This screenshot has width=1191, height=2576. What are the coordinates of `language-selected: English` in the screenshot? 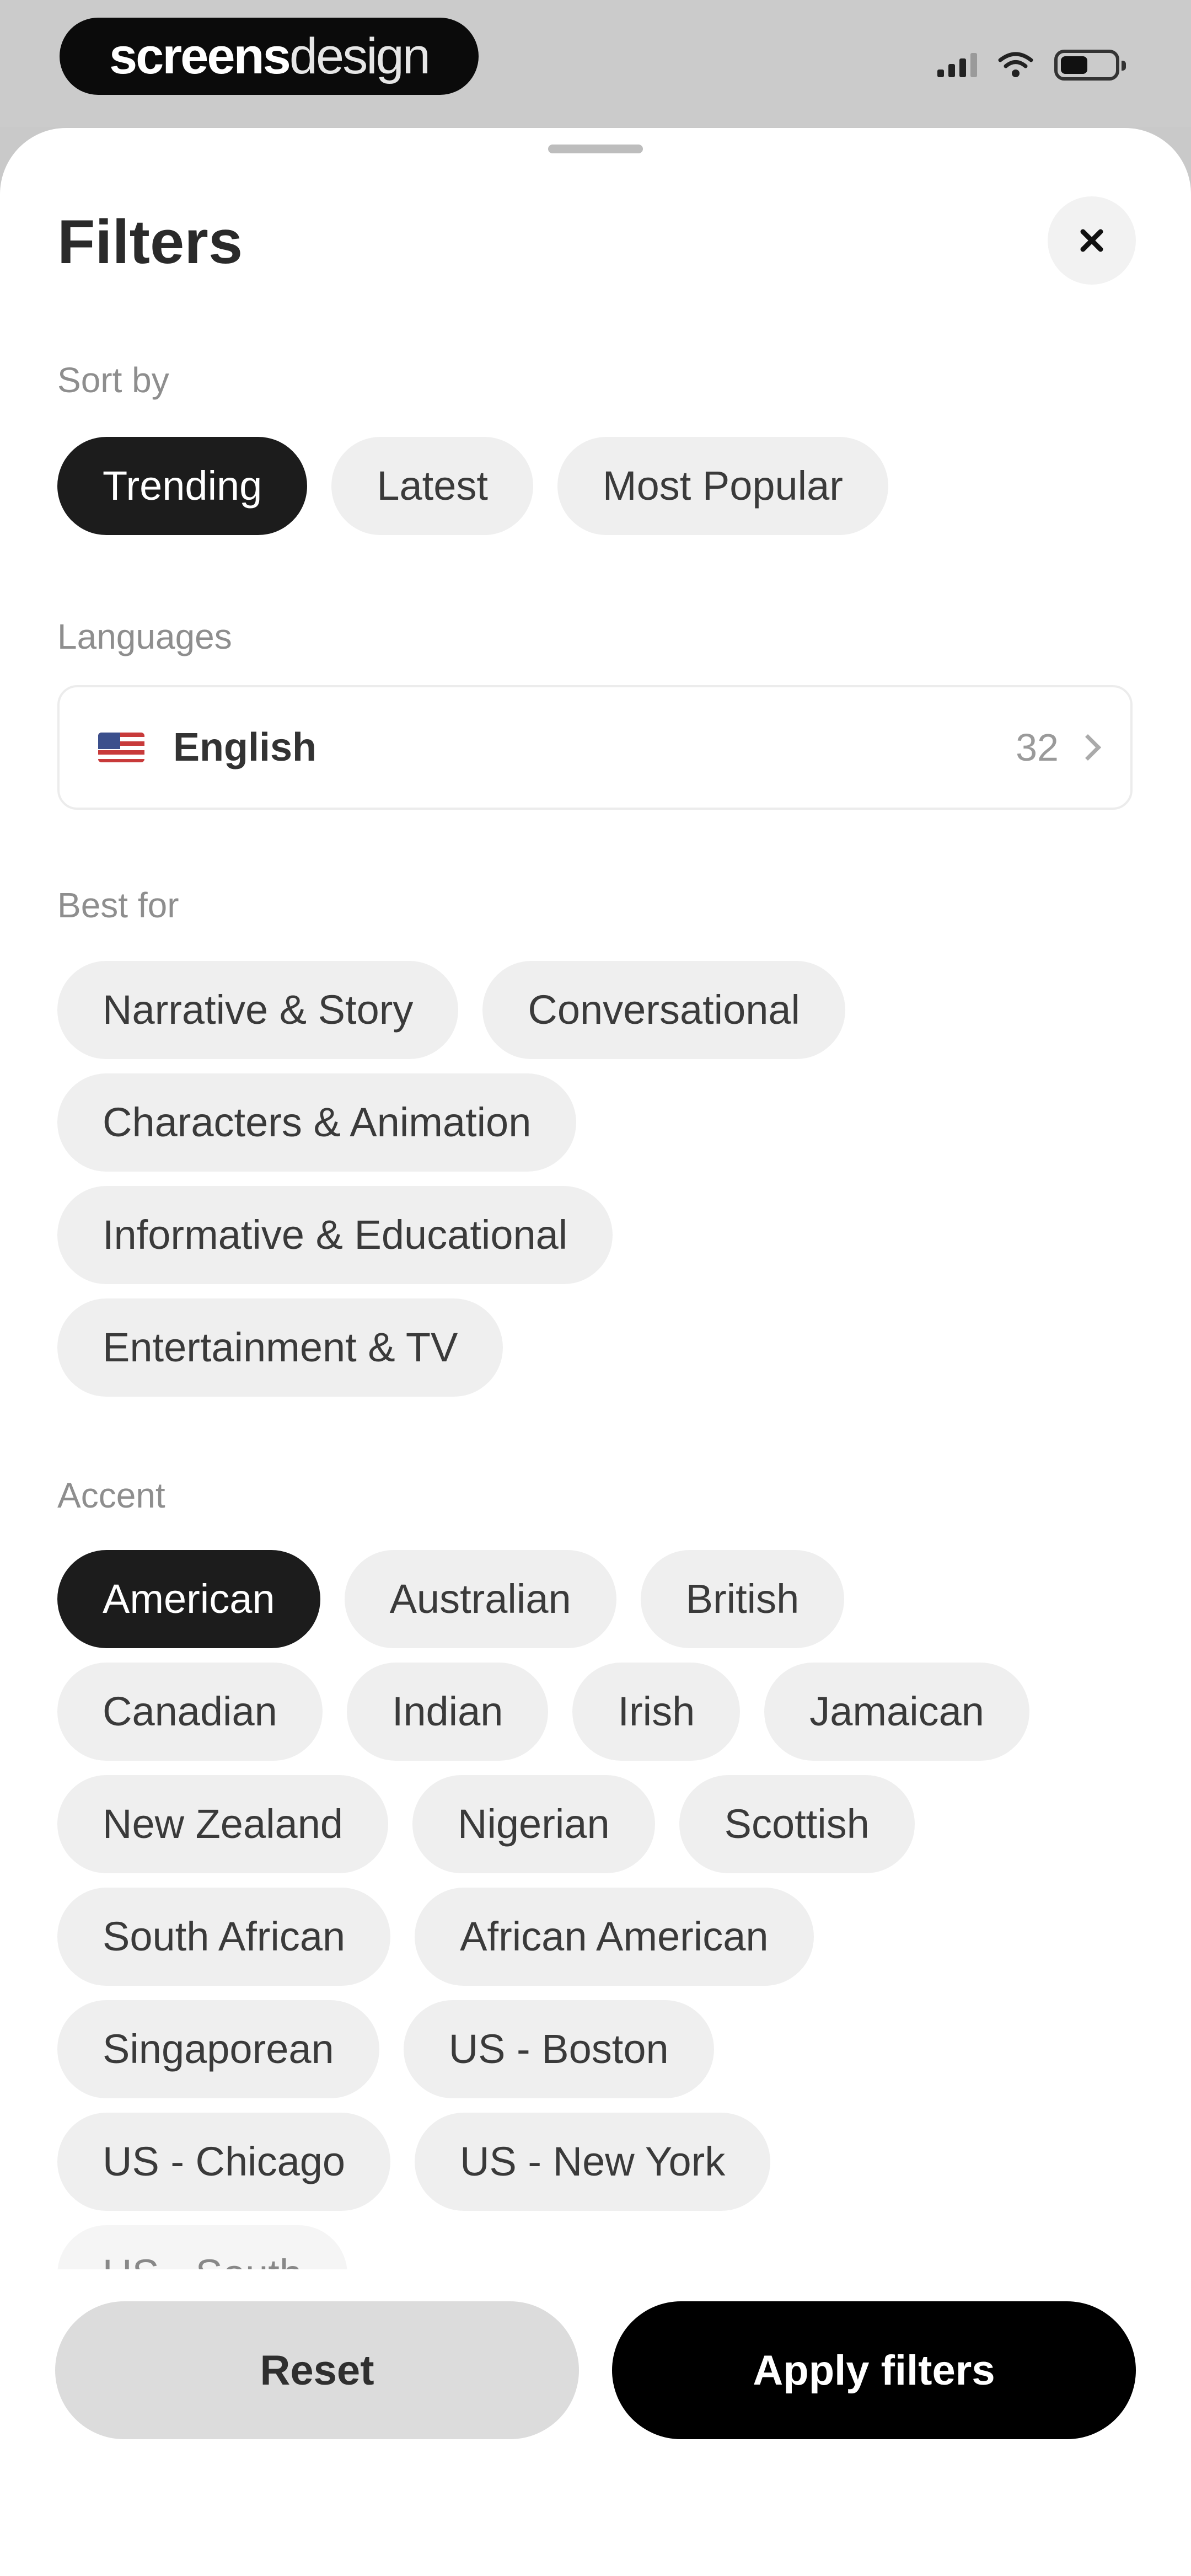 It's located at (245, 747).